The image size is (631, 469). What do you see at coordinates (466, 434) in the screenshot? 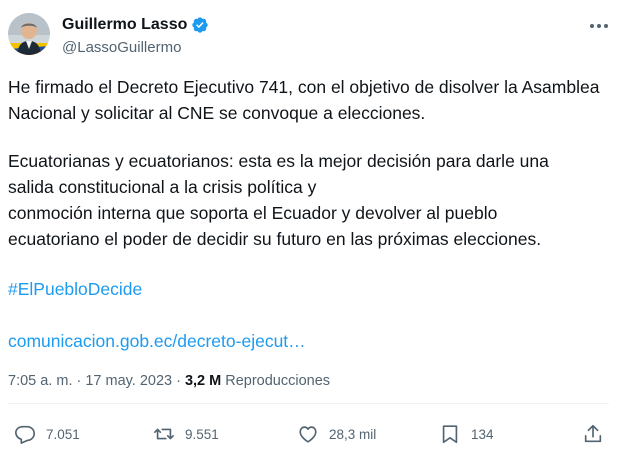
I see `bookmark-button: 134` at bounding box center [466, 434].